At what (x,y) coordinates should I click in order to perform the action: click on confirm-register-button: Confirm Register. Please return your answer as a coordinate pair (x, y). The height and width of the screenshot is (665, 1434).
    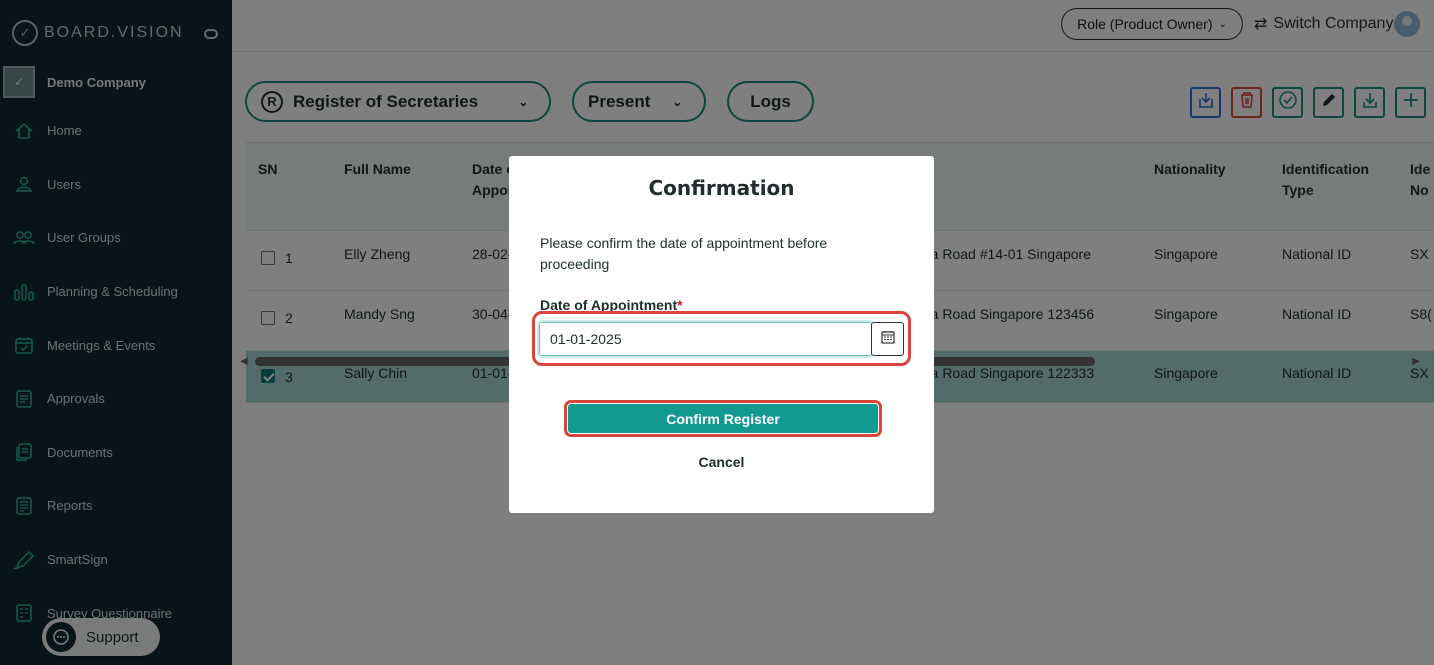
    Looking at the image, I should click on (723, 418).